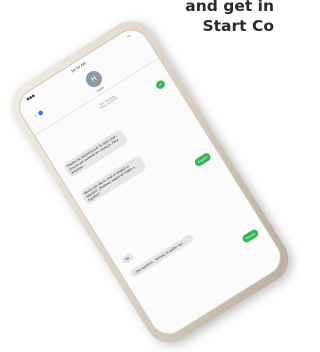 Image resolution: width=320 pixels, height=352 pixels. I want to click on signal-icon: ●●●, so click(30, 97).